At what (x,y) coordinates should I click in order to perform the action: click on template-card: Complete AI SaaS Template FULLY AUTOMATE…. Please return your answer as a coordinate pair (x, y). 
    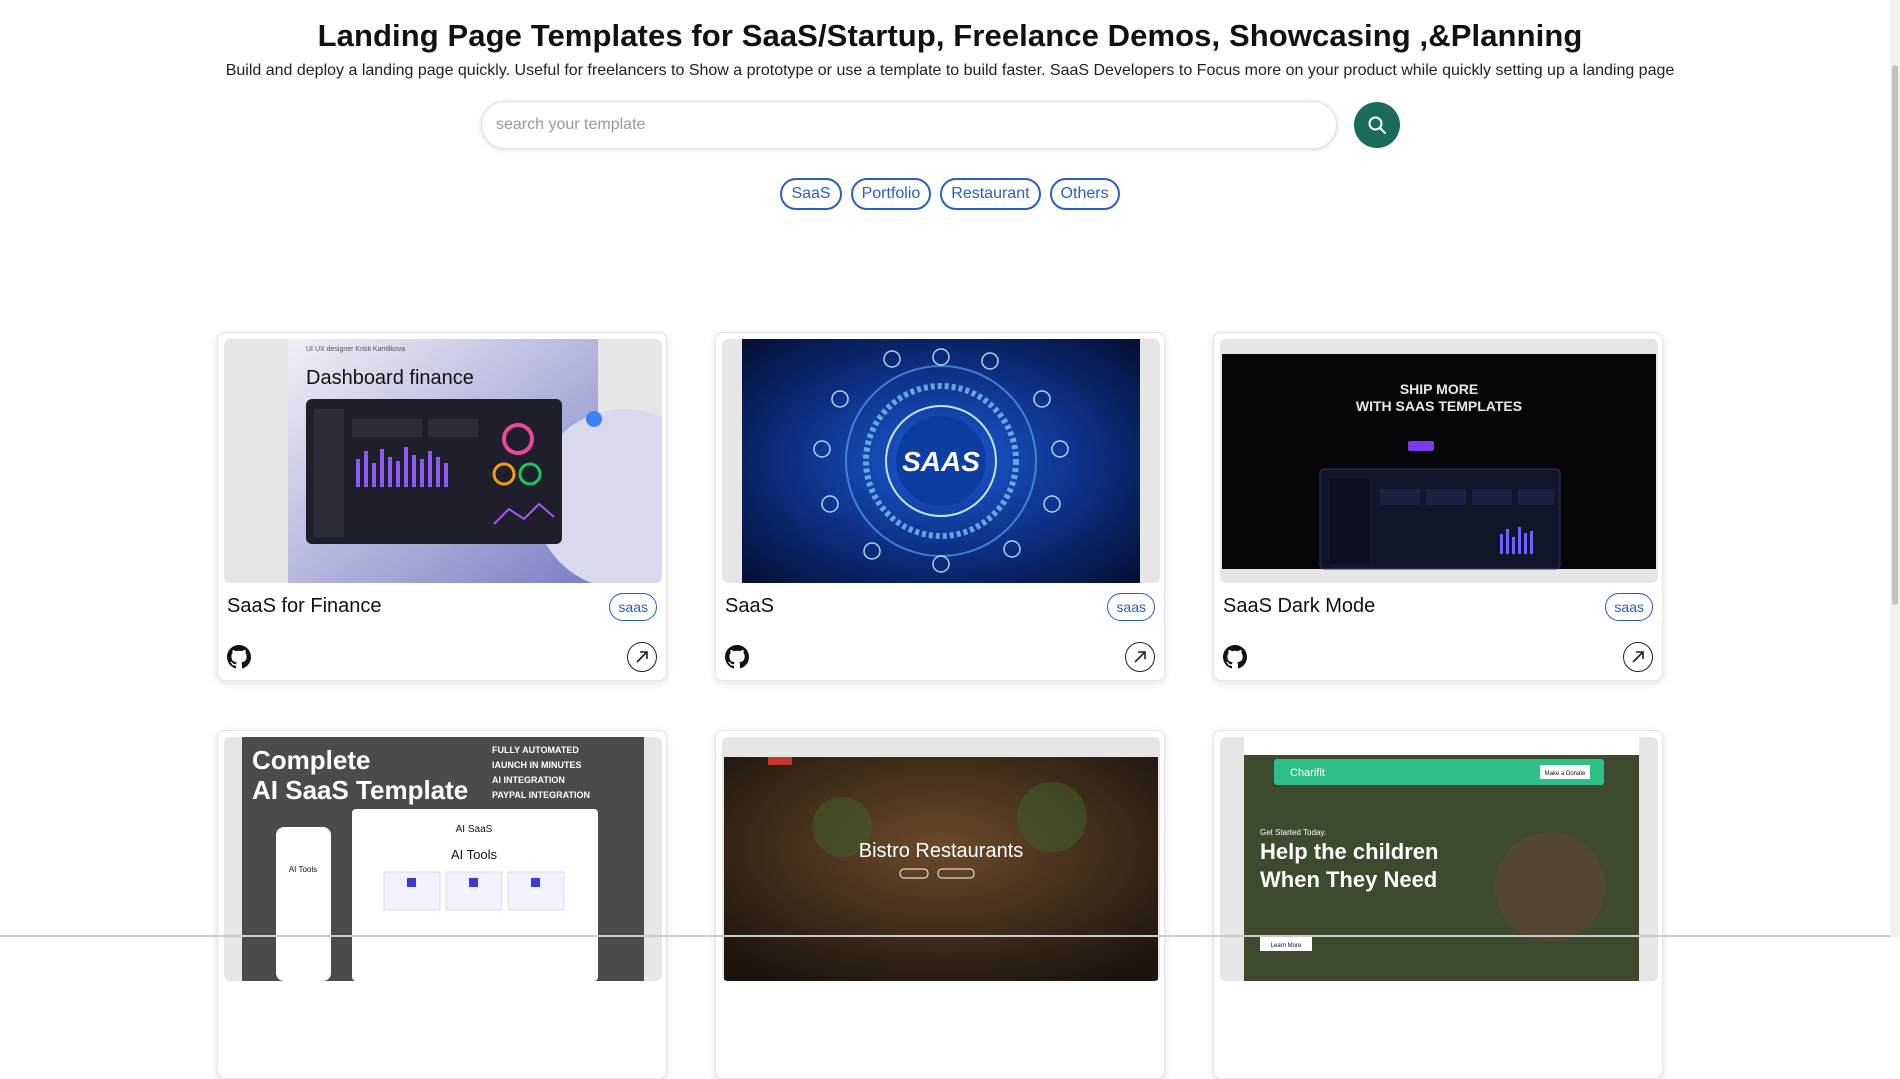
    Looking at the image, I should click on (442, 904).